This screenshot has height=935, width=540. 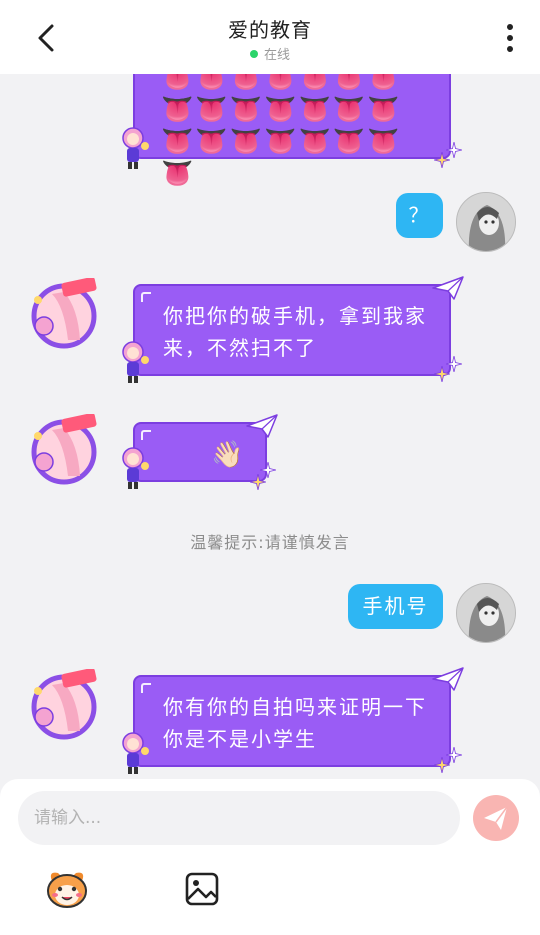 I want to click on message-text: 手机号, so click(x=395, y=606).